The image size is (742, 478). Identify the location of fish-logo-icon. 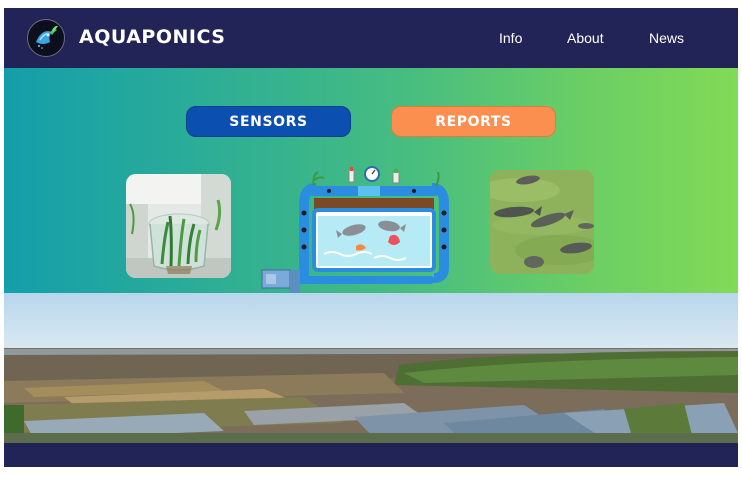
(46, 38).